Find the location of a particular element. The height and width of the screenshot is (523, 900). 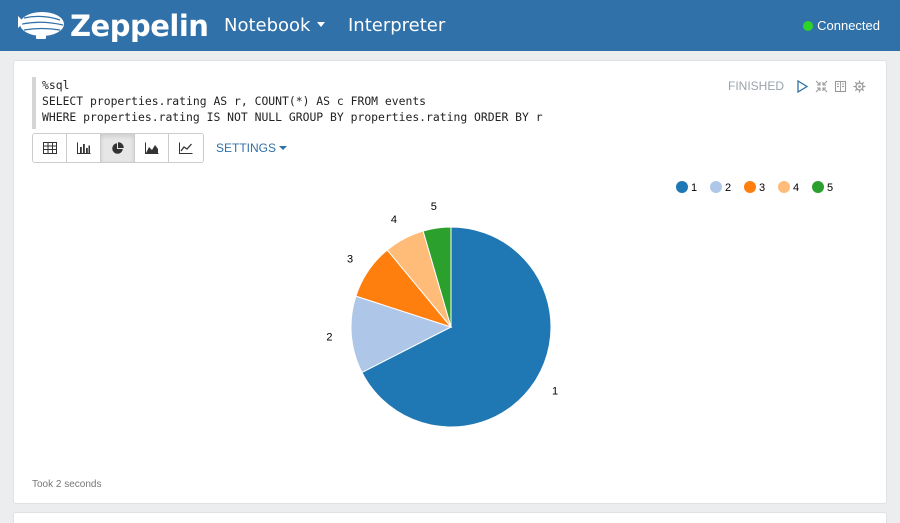

interpreter-link: Interpreter is located at coordinates (396, 25).